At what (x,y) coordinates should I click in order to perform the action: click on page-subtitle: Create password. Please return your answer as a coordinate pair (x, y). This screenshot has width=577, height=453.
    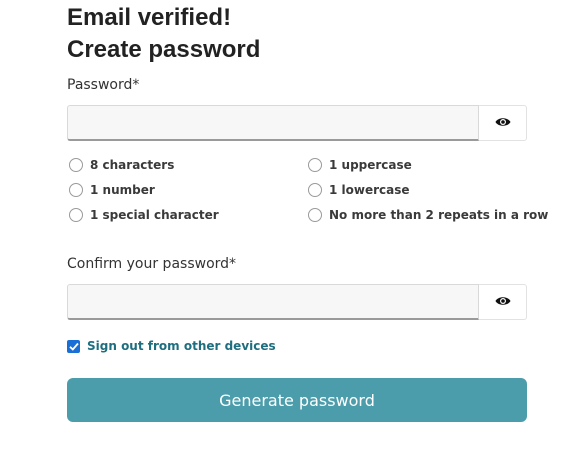
    Looking at the image, I should click on (164, 49).